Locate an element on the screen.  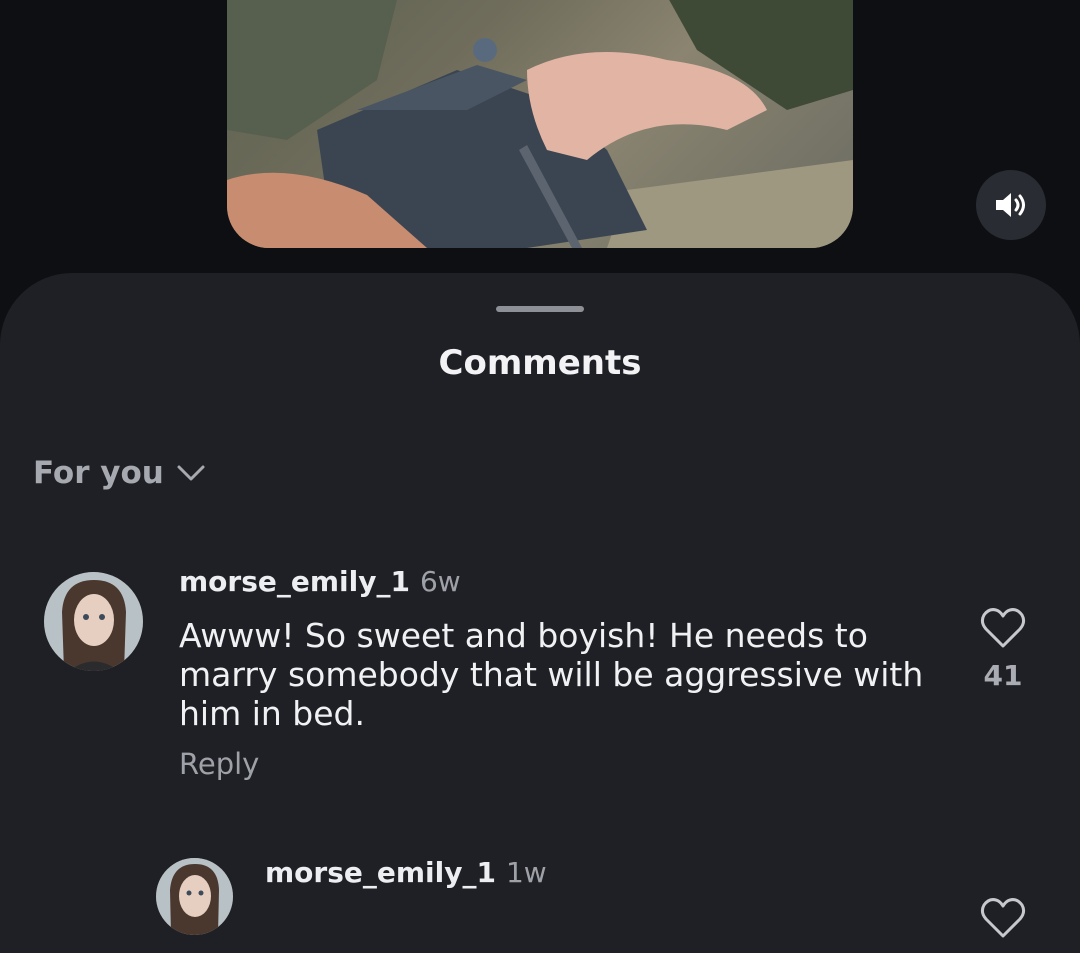
comment-username: morse_emily_1 6w is located at coordinates (320, 581).